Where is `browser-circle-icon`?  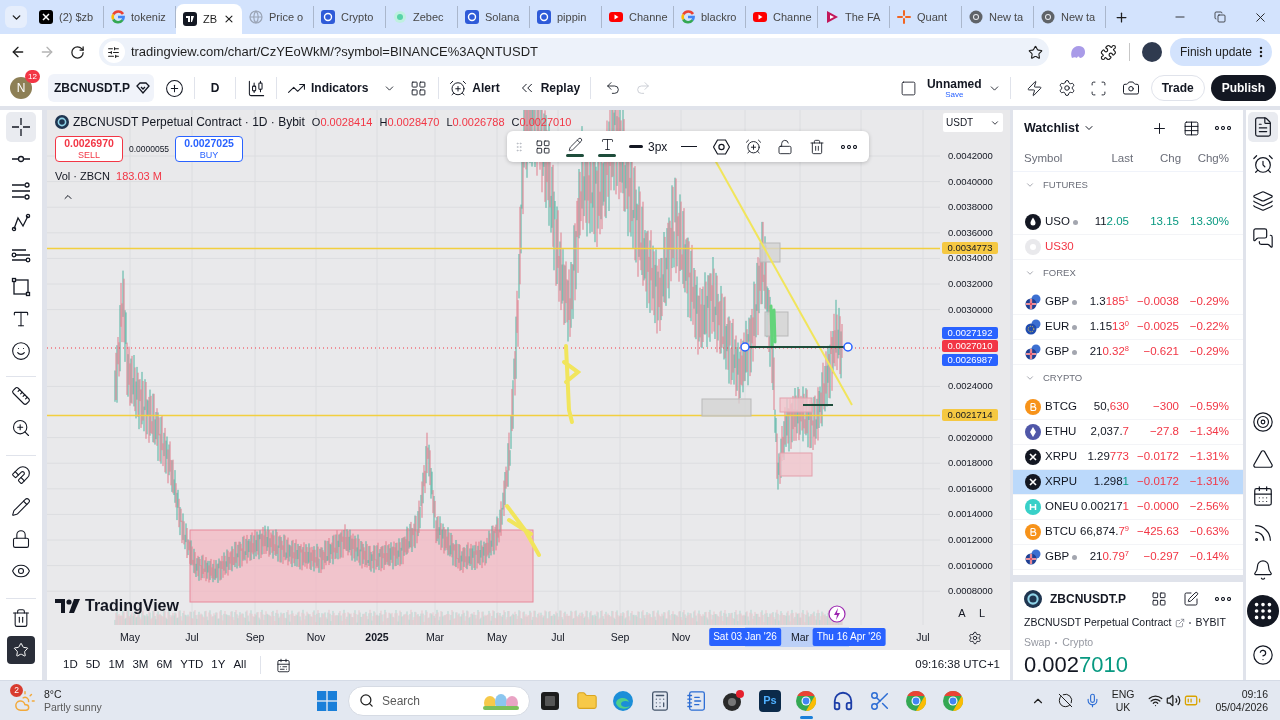 browser-circle-icon is located at coordinates (976, 17).